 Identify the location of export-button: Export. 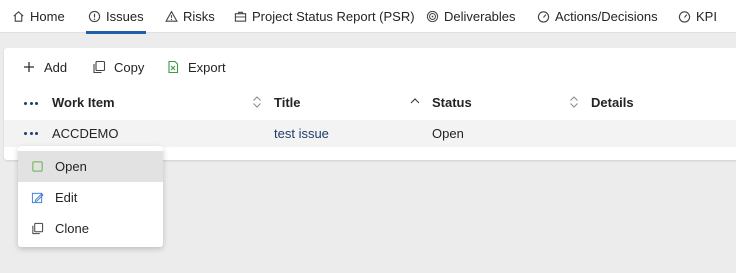
(196, 67).